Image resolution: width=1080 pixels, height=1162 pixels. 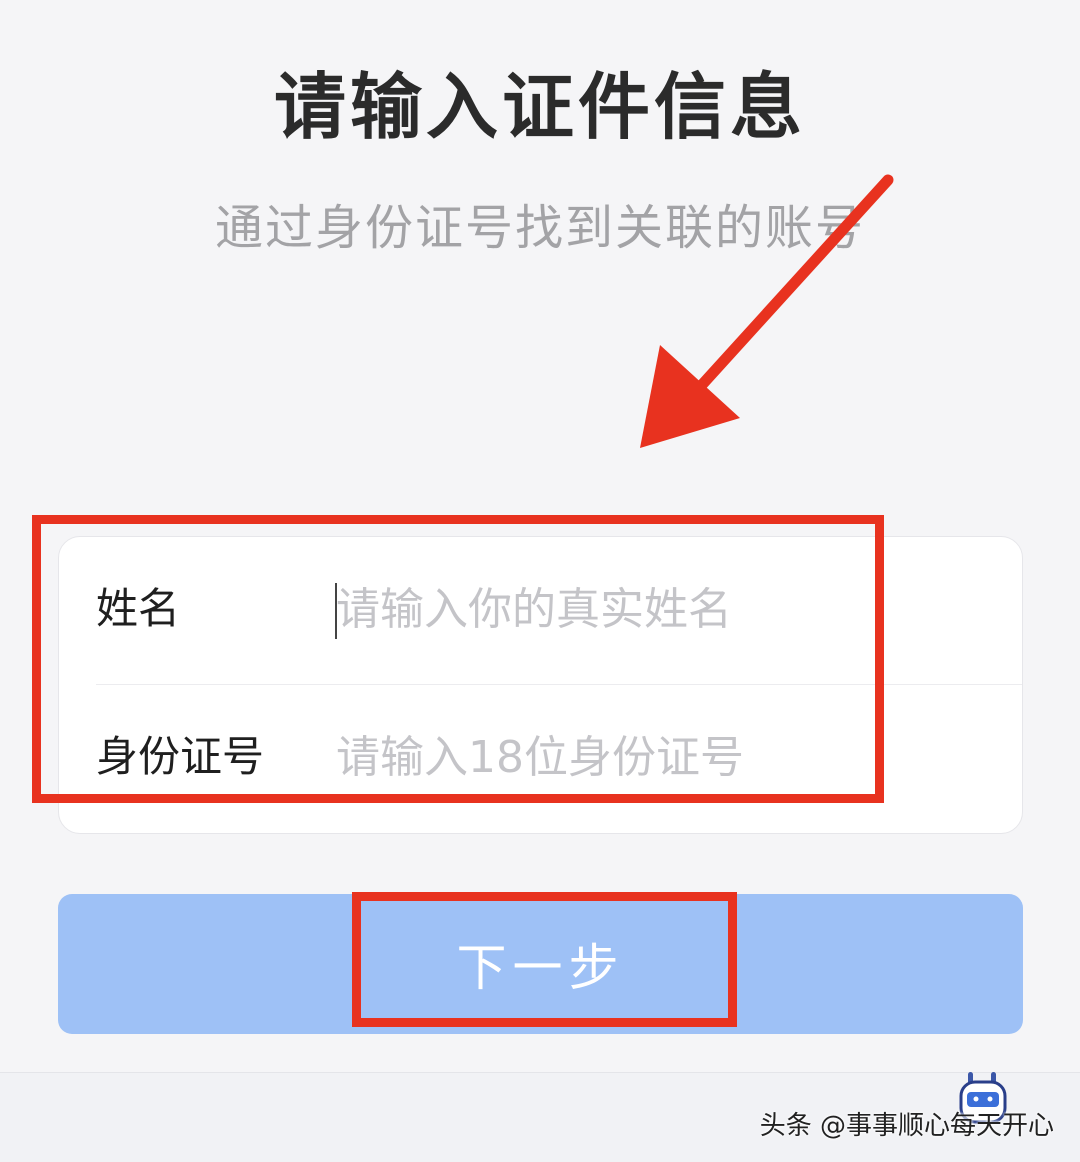 I want to click on row-divider, so click(x=559, y=684).